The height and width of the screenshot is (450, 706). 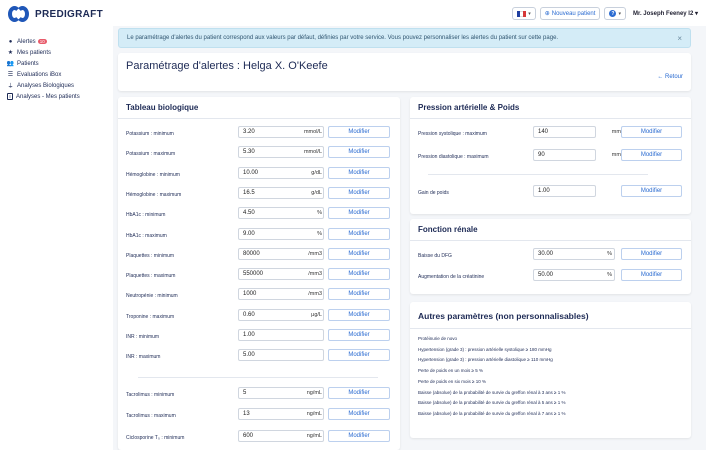 What do you see at coordinates (451, 277) in the screenshot?
I see `field-label: Augmentation de la créatinine` at bounding box center [451, 277].